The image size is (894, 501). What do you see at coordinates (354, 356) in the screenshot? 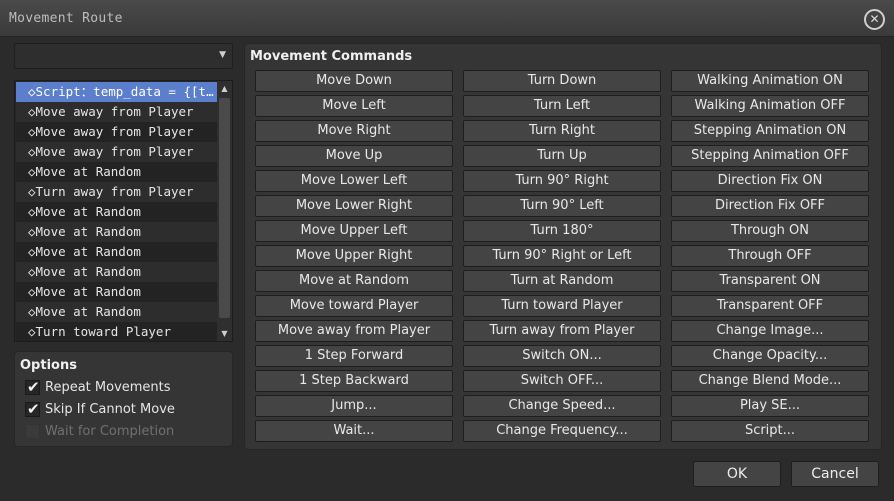
I see `command-button: 1 Step Forward` at bounding box center [354, 356].